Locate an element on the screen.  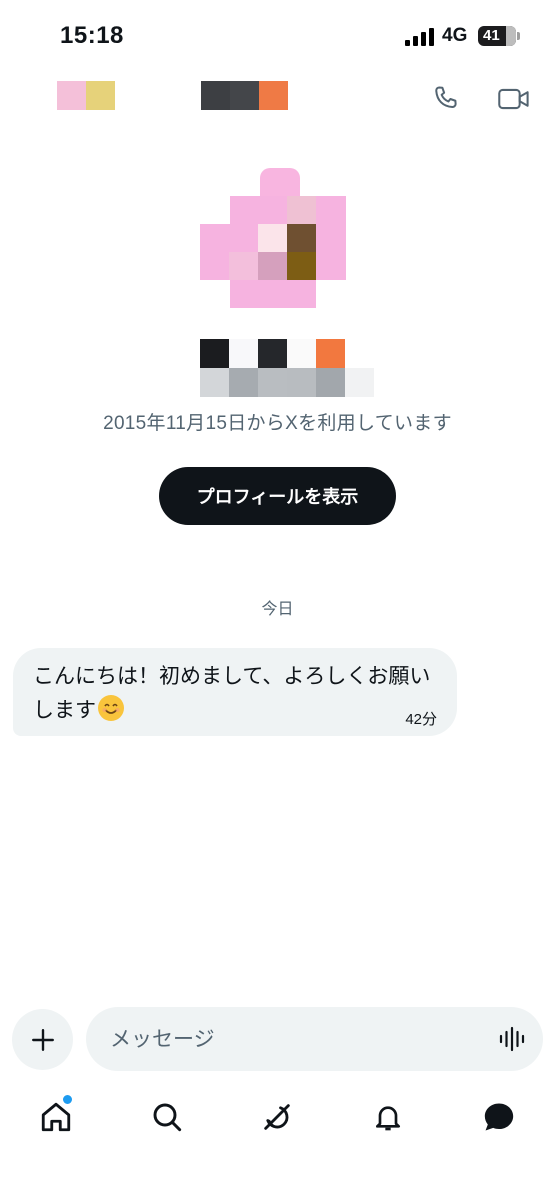
phone-icon is located at coordinates (446, 99).